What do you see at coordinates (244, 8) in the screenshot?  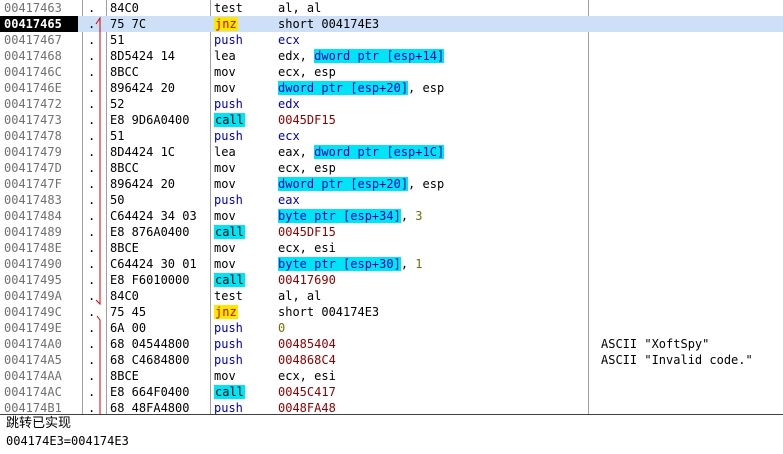 I see `mnemonic-cell: test` at bounding box center [244, 8].